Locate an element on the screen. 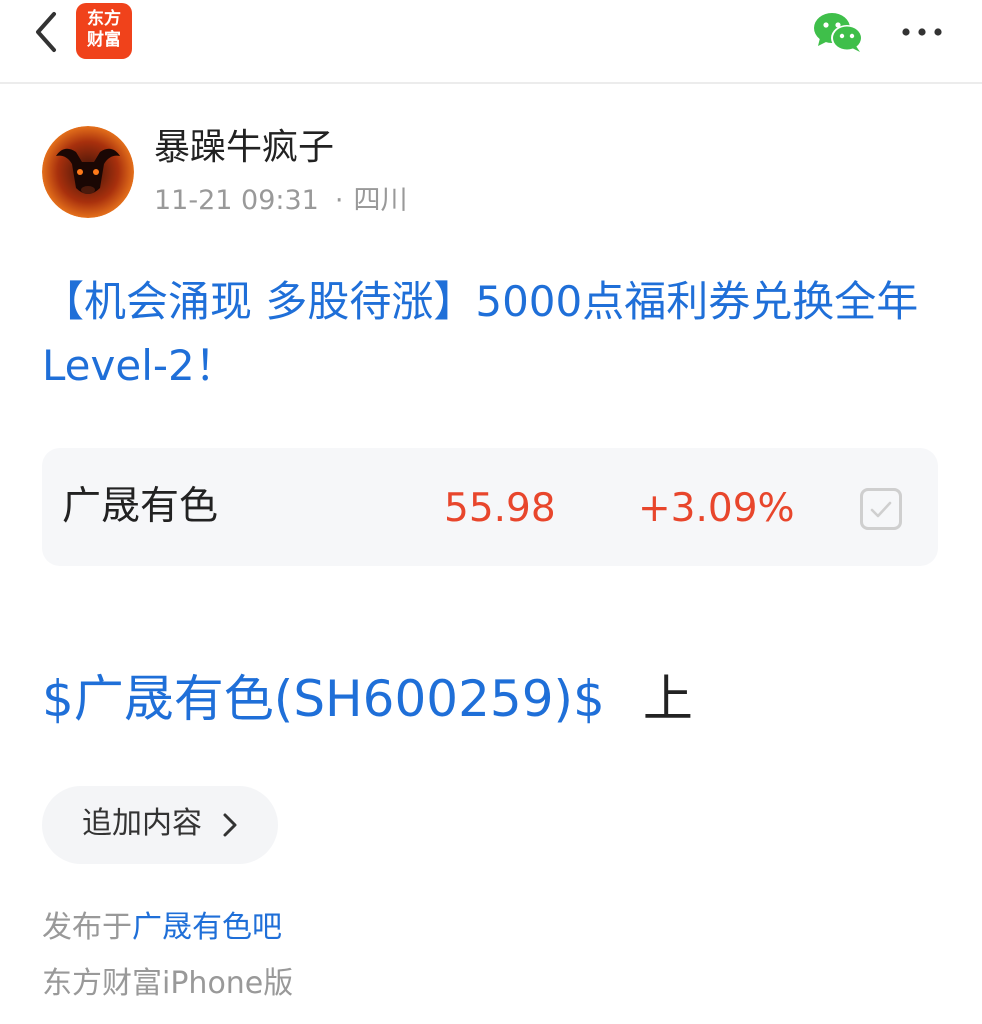 The height and width of the screenshot is (1024, 982). chevron-right-icon is located at coordinates (230, 825).